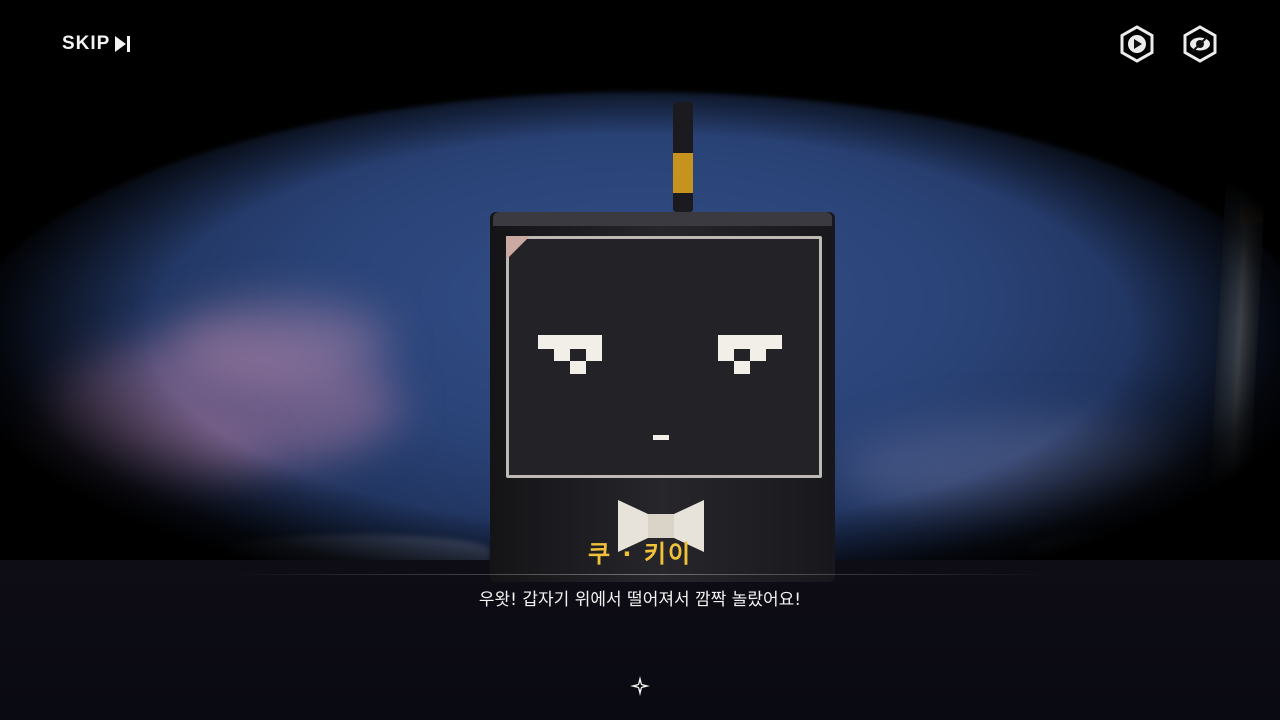 The width and height of the screenshot is (1280, 720). Describe the element at coordinates (662, 219) in the screenshot. I see `robot-top` at that location.